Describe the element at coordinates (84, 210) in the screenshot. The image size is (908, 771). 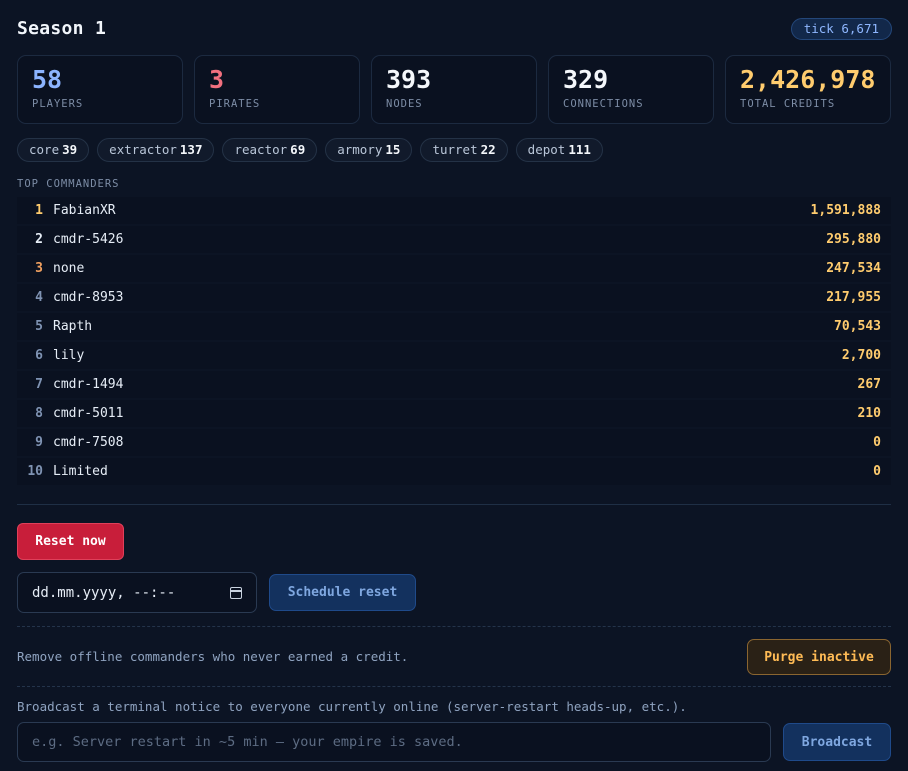
I see `commander-name: FabianXR` at that location.